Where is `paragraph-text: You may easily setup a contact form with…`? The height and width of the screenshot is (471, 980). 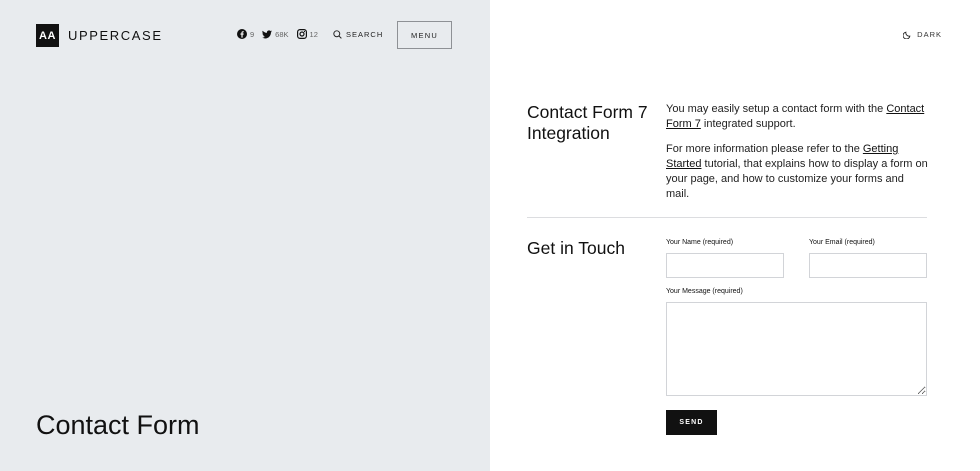
paragraph-text: You may easily setup a contact form with… is located at coordinates (776, 109).